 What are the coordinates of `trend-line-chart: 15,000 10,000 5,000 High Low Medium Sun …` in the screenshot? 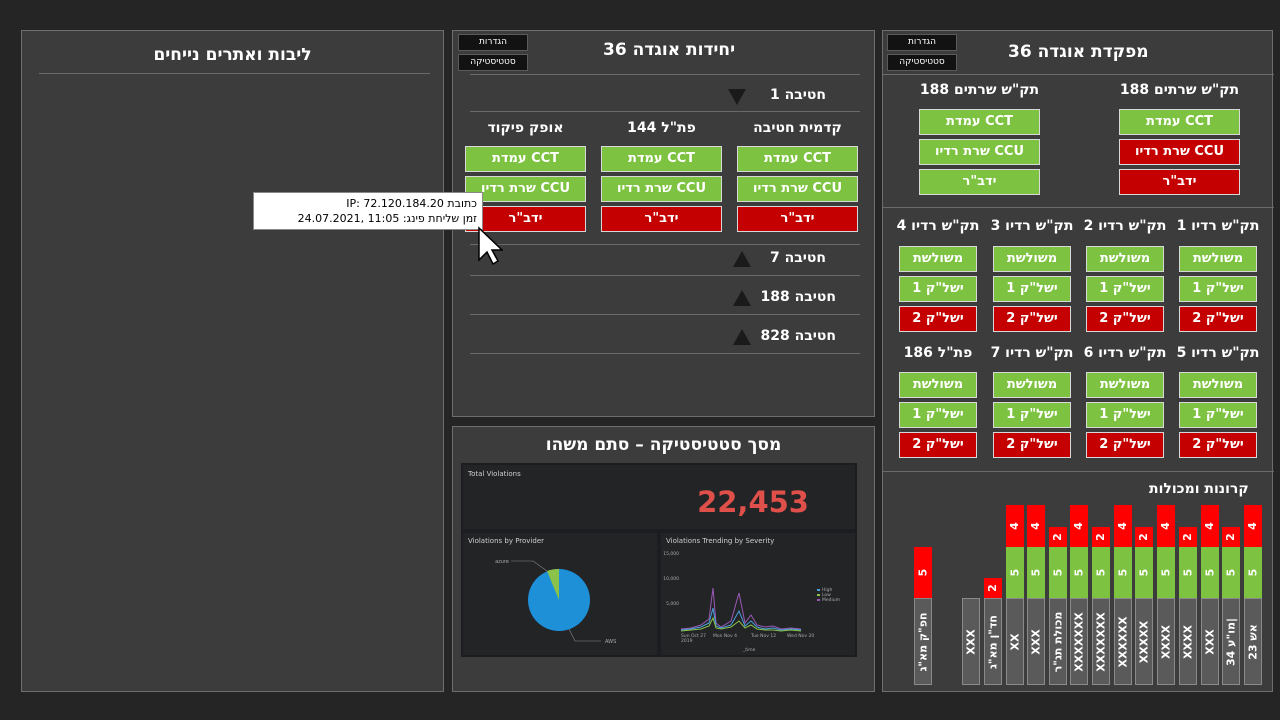 It's located at (751, 602).